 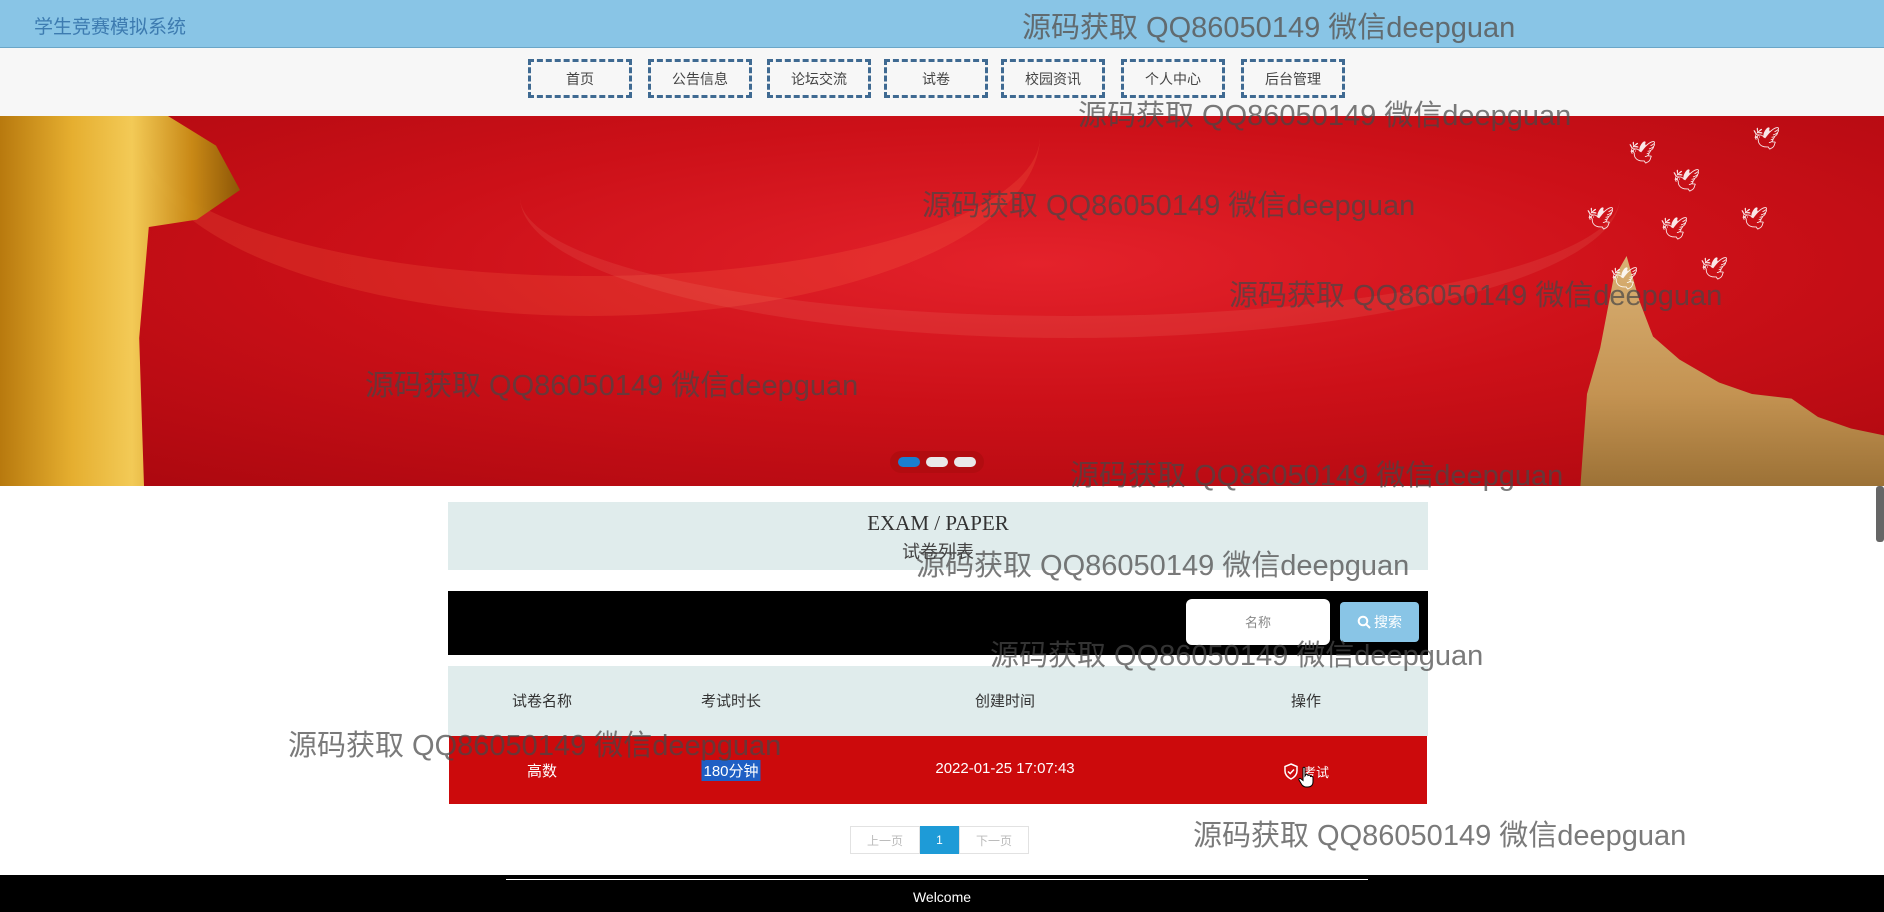 What do you see at coordinates (938, 536) in the screenshot?
I see `section-header: EXAM / PAPER 试卷列表` at bounding box center [938, 536].